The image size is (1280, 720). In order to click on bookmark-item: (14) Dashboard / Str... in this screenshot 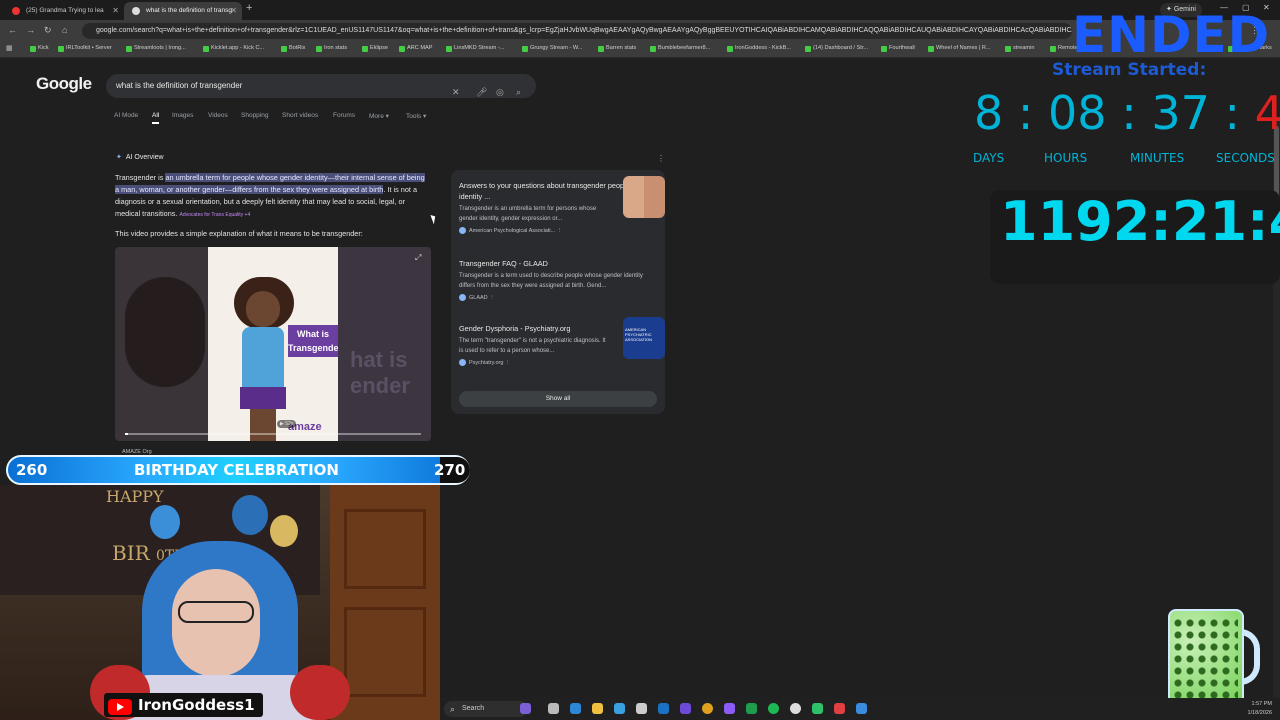, I will do `click(836, 48)`.